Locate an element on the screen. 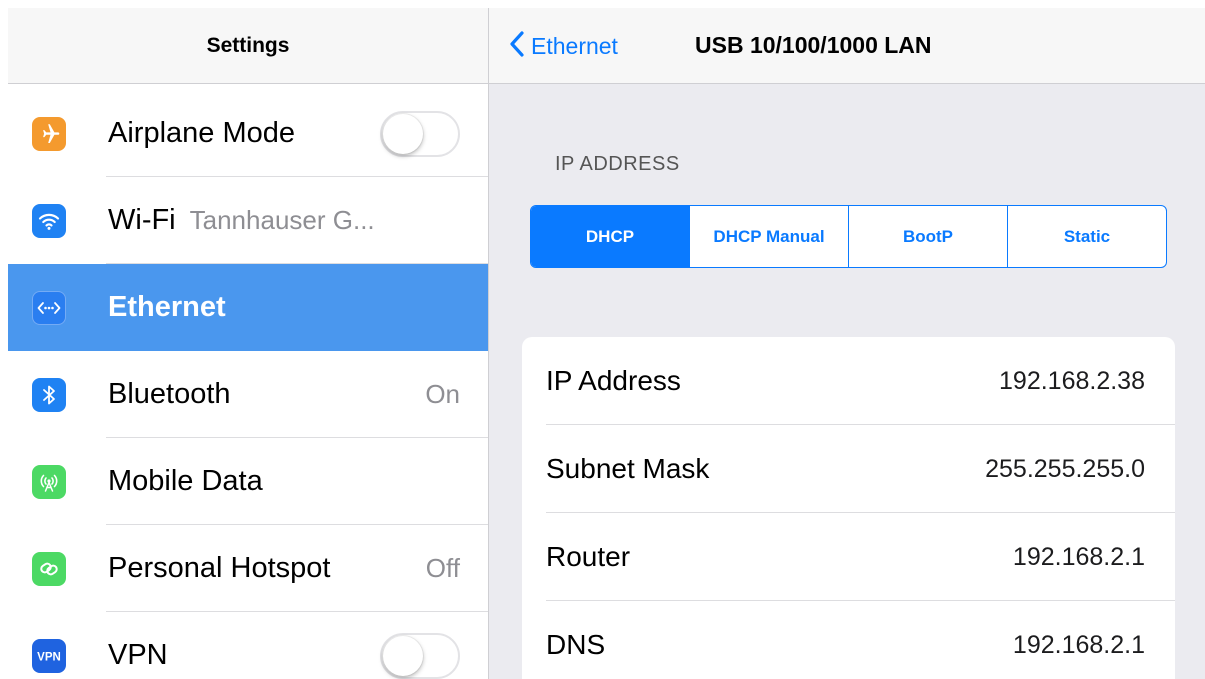 This screenshot has height=679, width=1205. settings-item-label: Personal Hotspot is located at coordinates (219, 568).